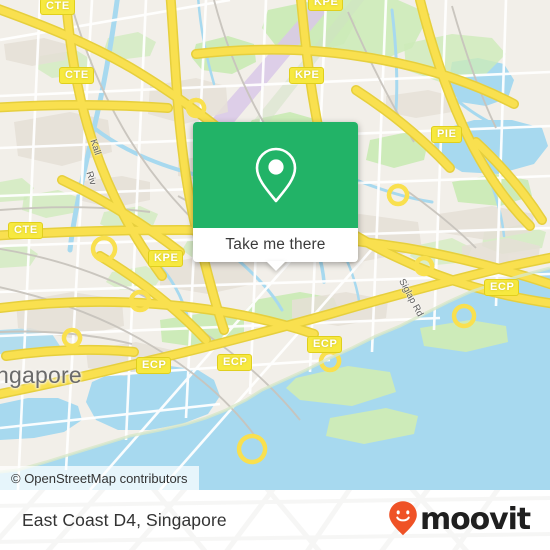  I want to click on moovit-smiley-pin-icon, so click(403, 520).